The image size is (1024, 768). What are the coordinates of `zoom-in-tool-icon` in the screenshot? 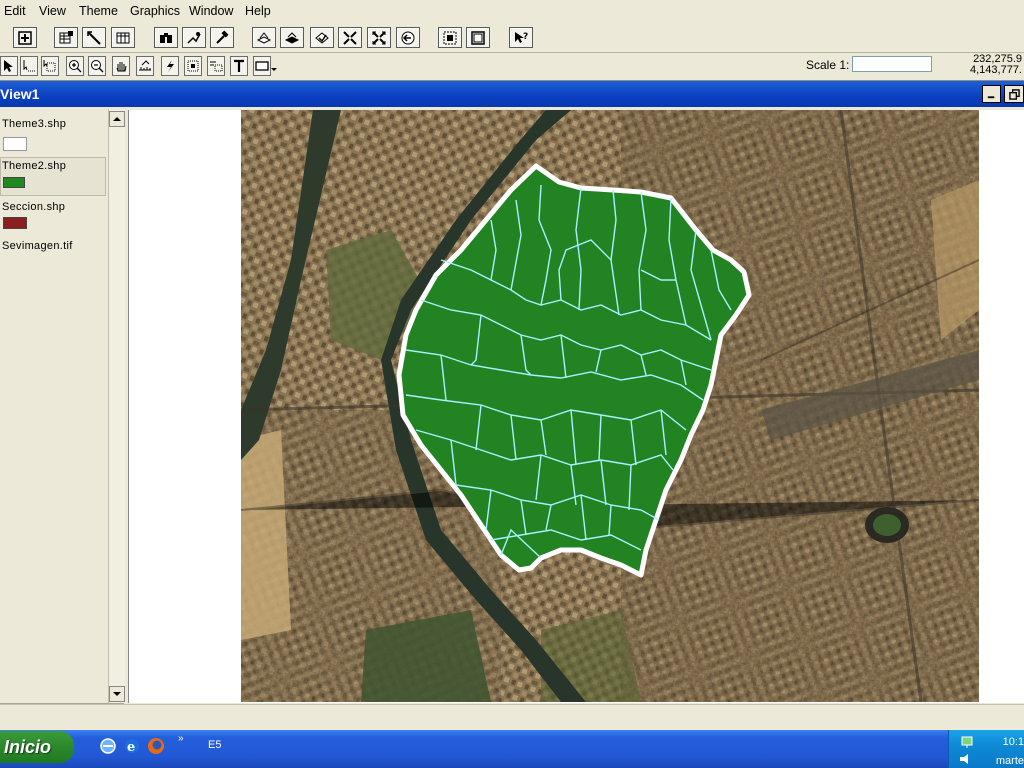 It's located at (75, 66).